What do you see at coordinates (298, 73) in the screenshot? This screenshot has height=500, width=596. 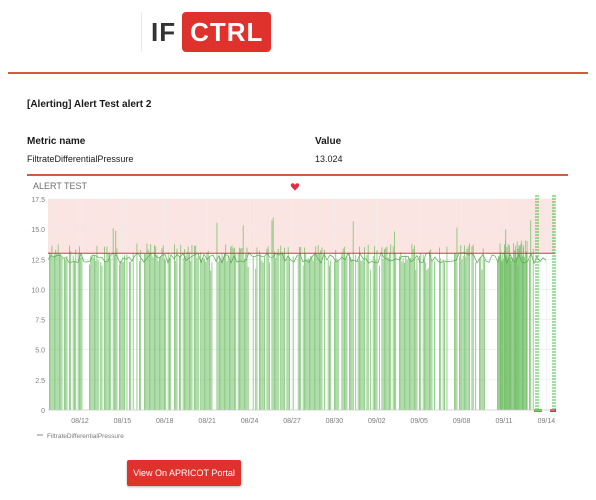 I see `header-divider` at bounding box center [298, 73].